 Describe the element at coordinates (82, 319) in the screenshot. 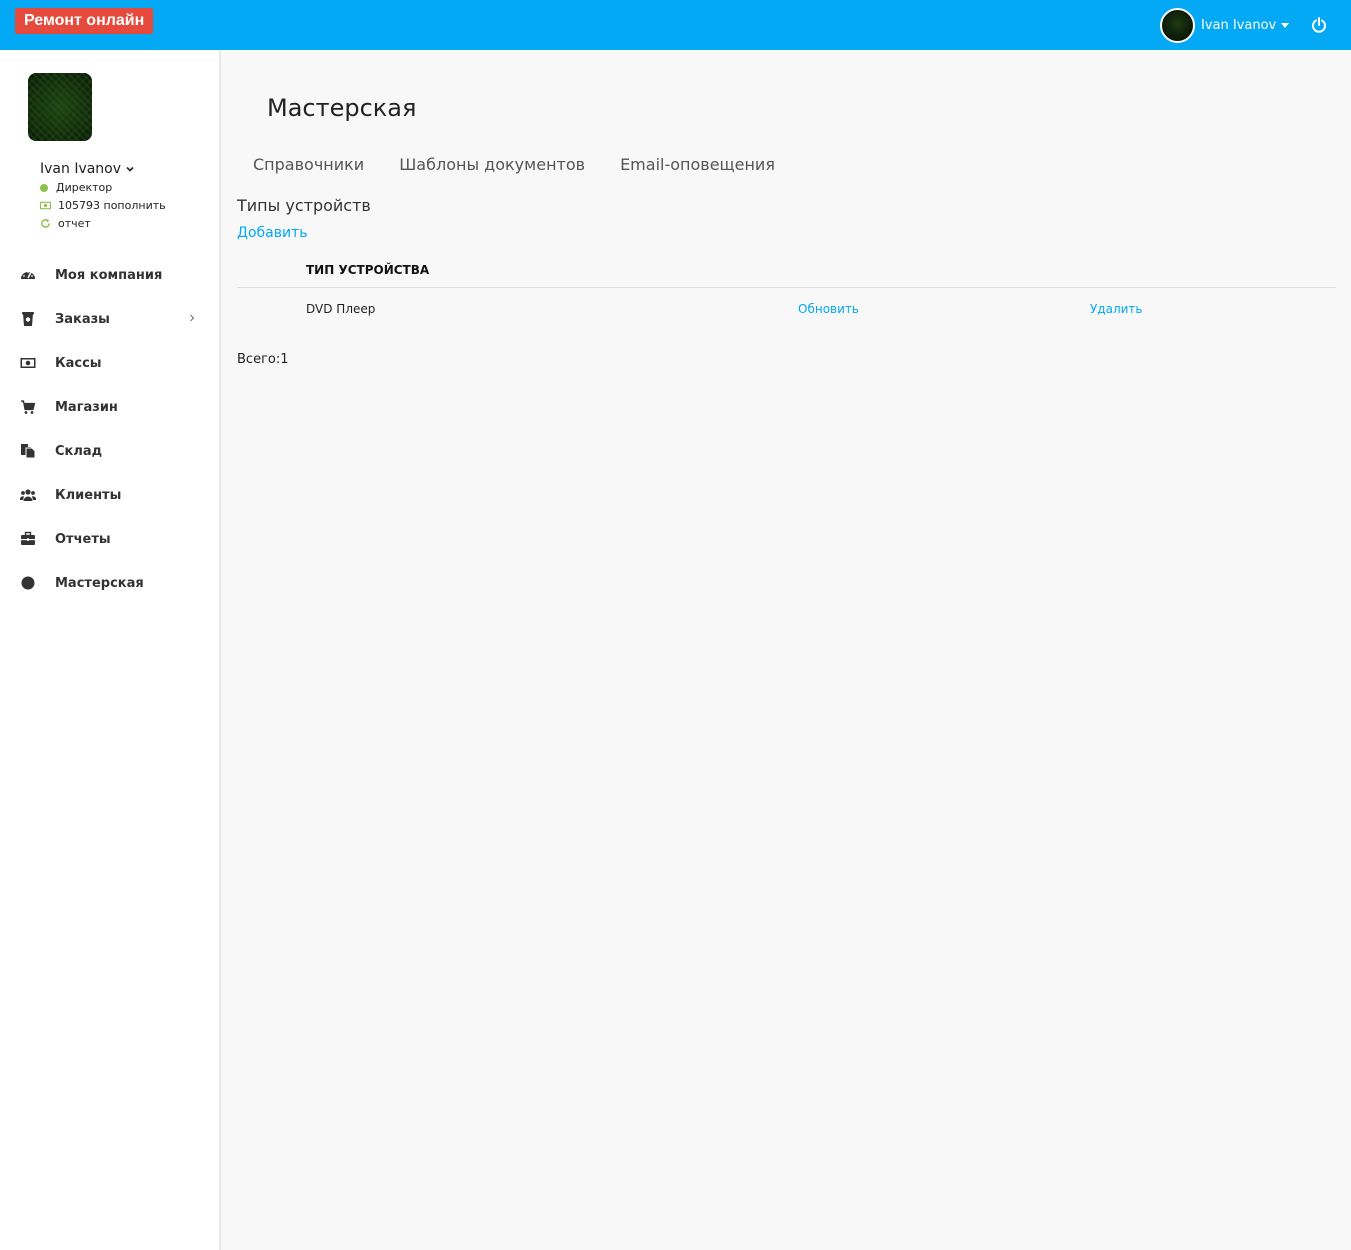

I see `sidebar-item-label: Заказы` at that location.